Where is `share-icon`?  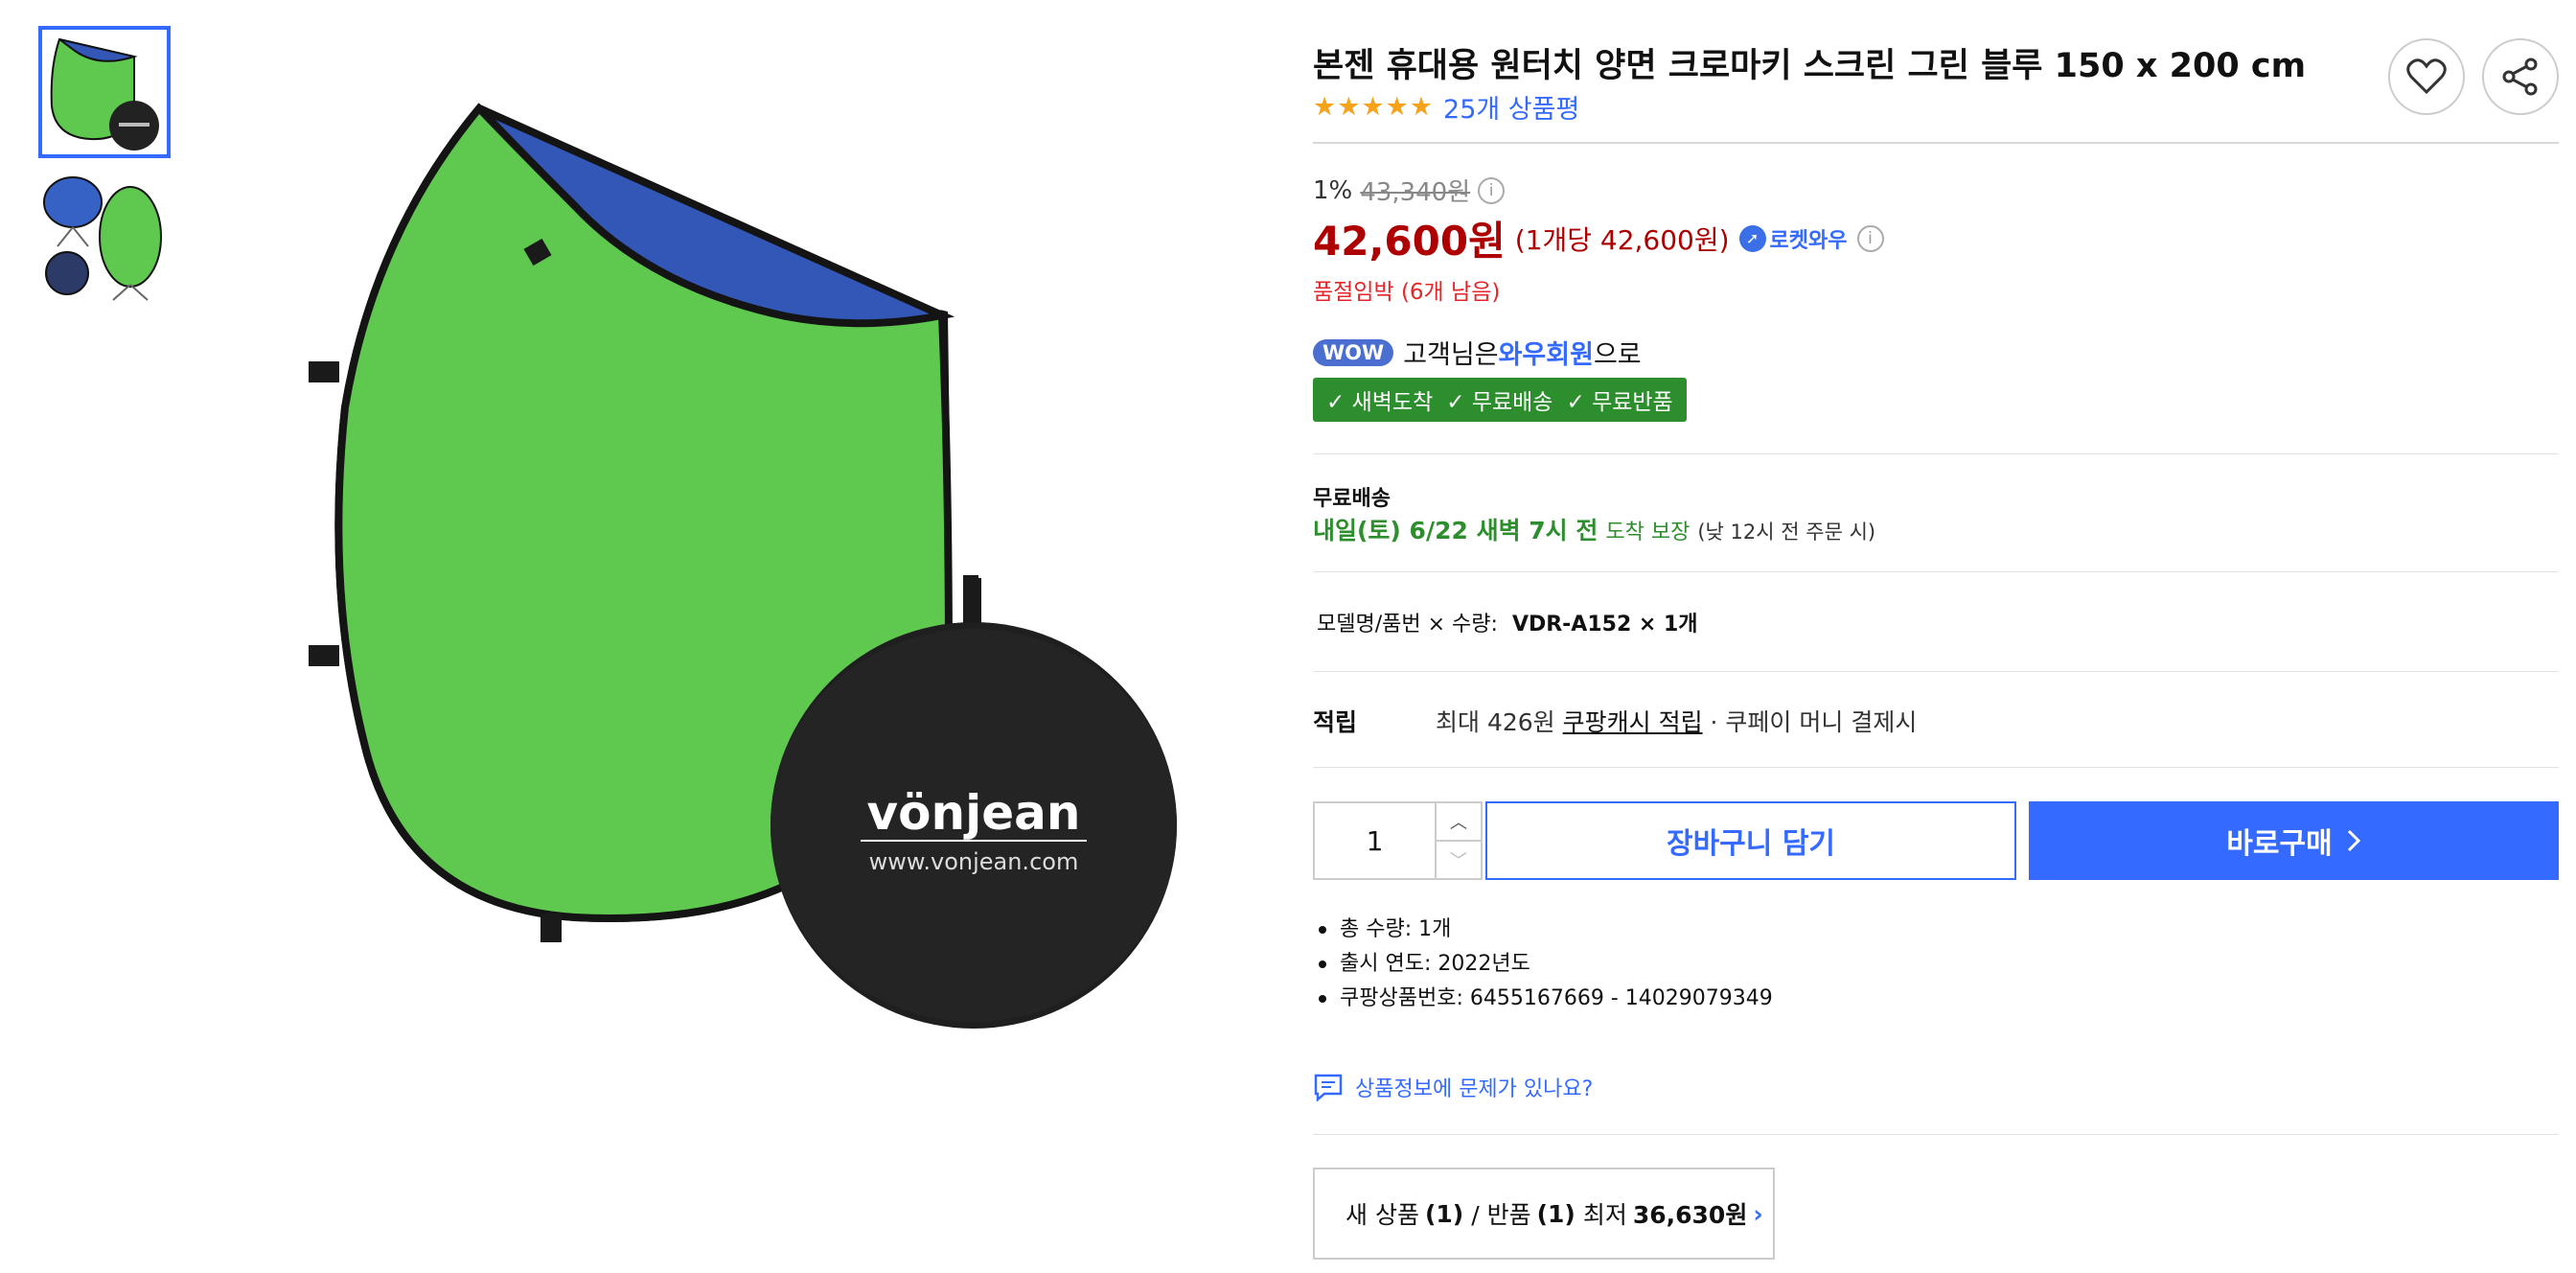 share-icon is located at coordinates (2520, 77).